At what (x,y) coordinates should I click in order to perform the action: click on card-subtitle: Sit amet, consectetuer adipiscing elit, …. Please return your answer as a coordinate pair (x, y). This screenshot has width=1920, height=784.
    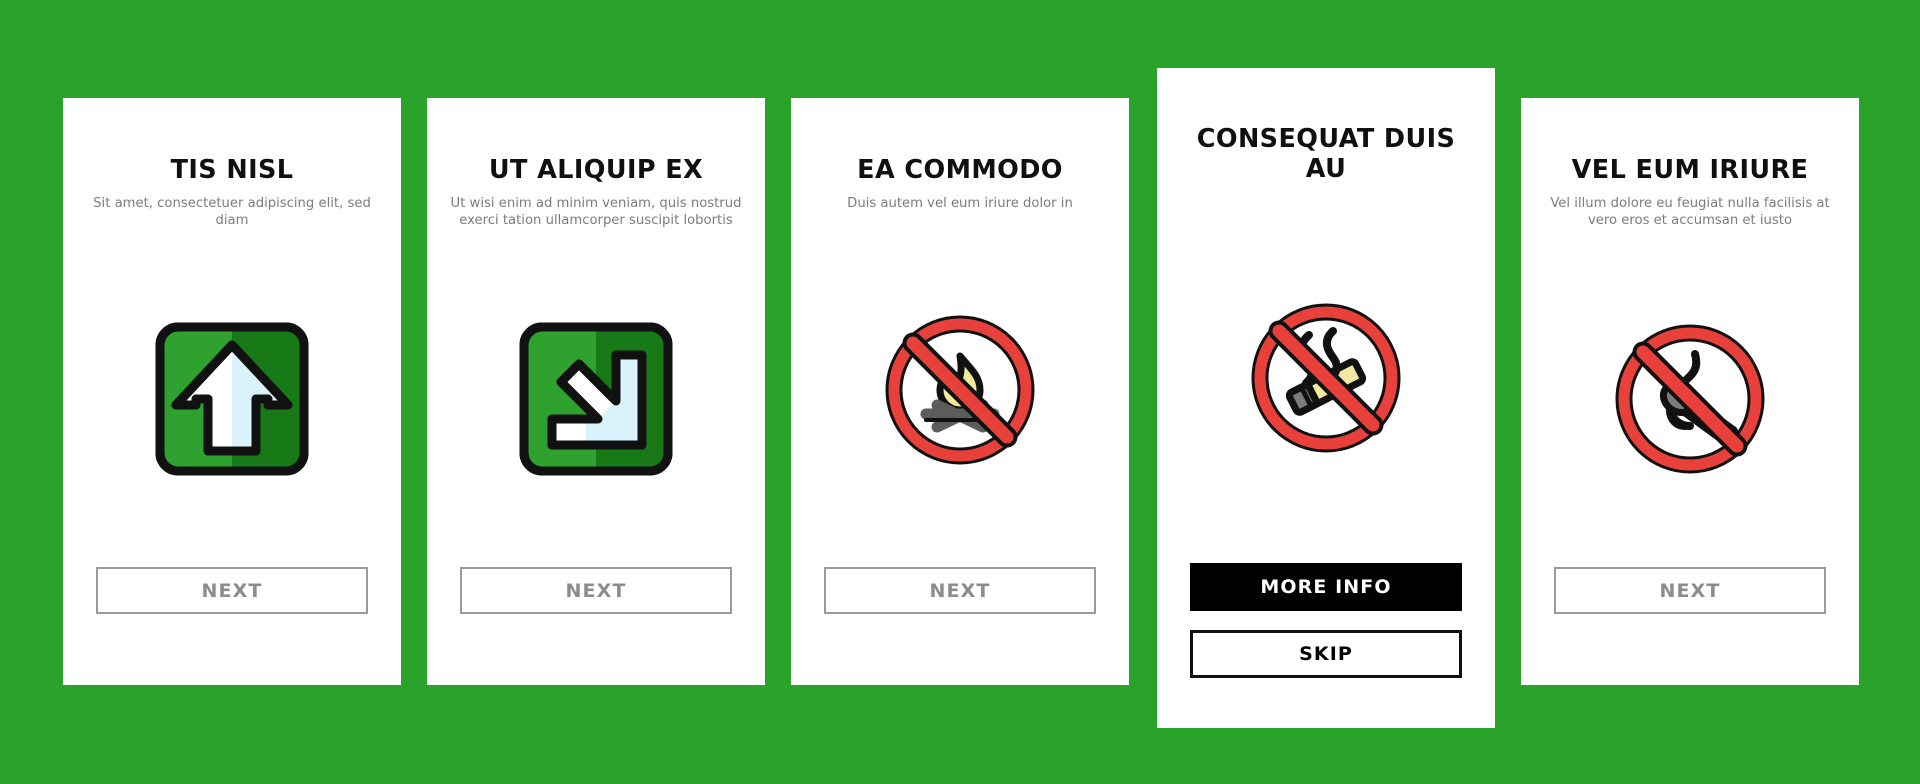
    Looking at the image, I should click on (232, 212).